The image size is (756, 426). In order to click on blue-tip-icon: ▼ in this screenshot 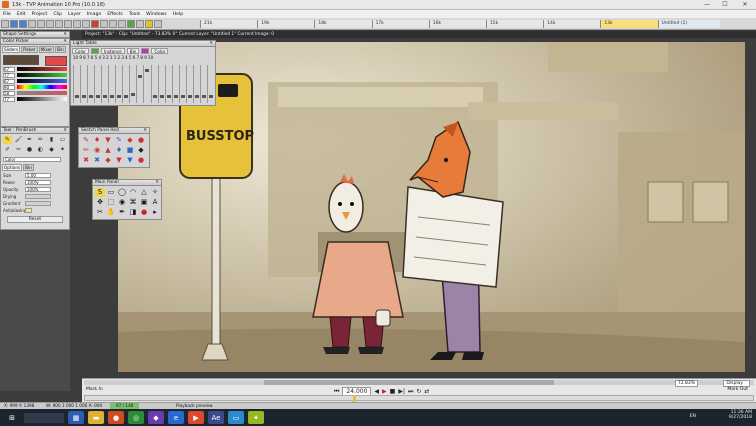, I will do `click(130, 160)`.